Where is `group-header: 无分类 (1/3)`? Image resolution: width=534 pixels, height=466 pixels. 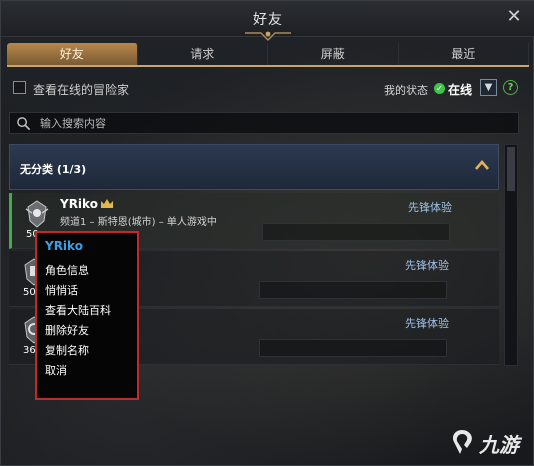 group-header: 无分类 (1/3) is located at coordinates (254, 167).